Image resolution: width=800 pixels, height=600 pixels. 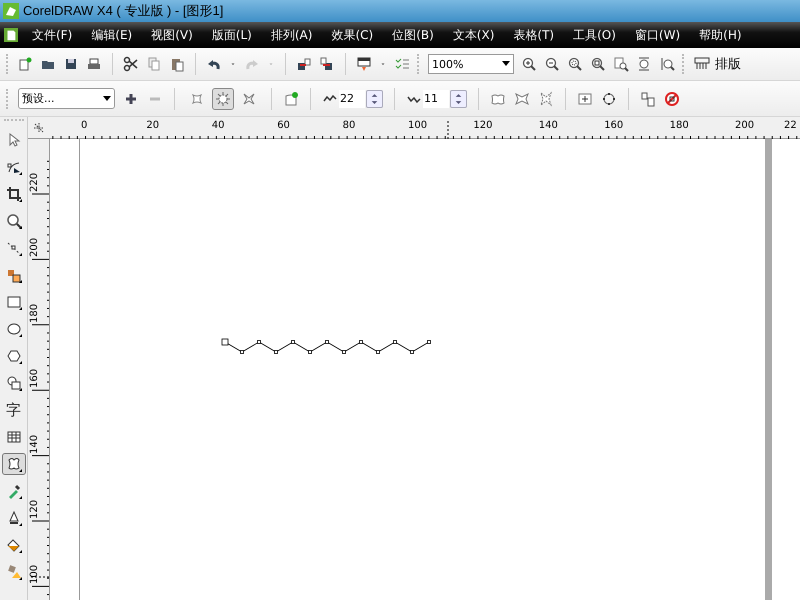 I want to click on spiky-shape-icon, so click(x=546, y=98).